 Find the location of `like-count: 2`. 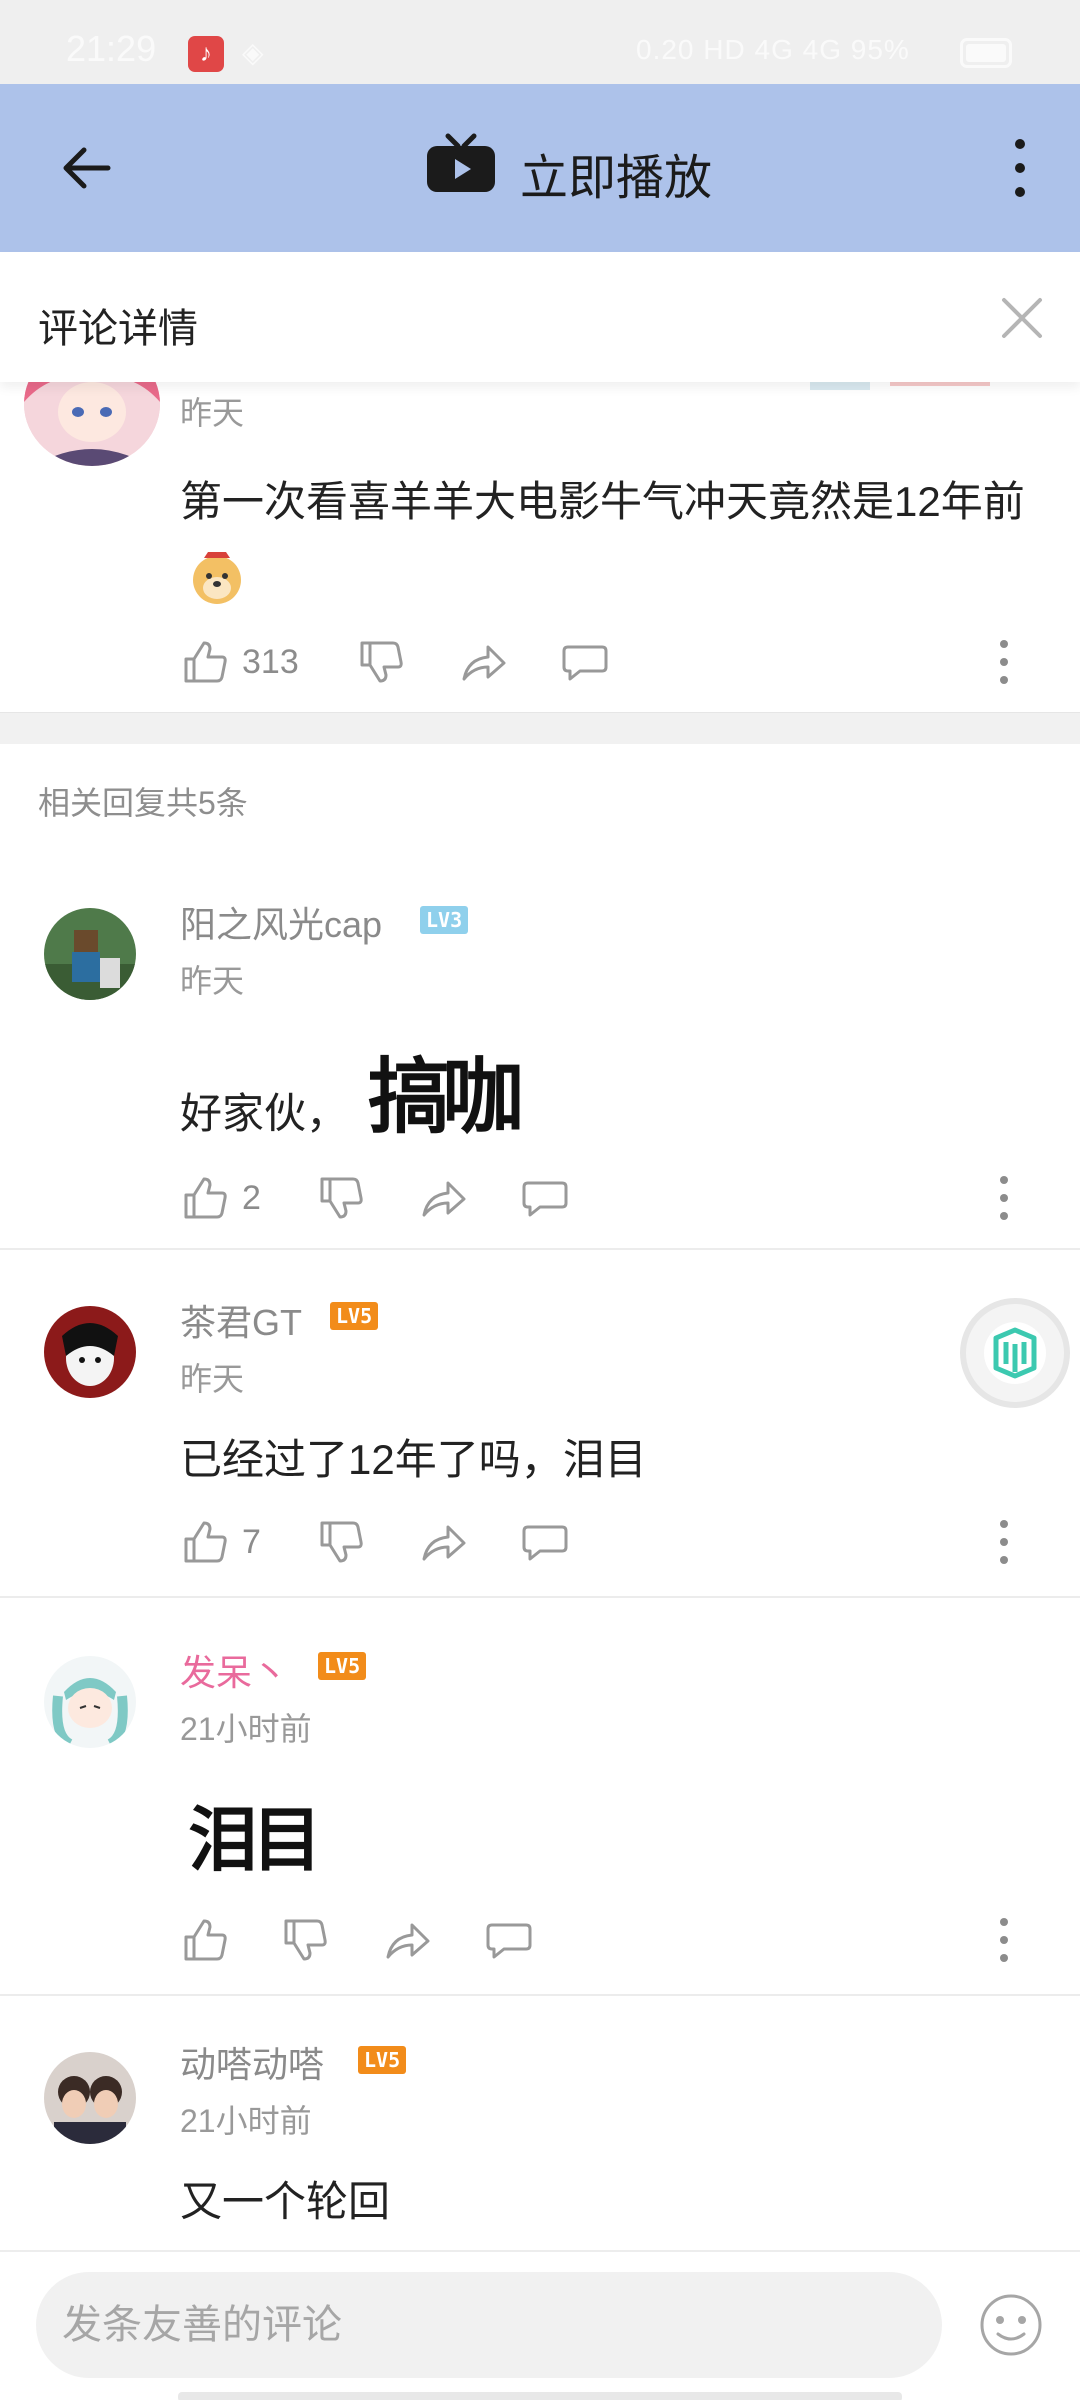

like-count: 2 is located at coordinates (251, 1197).